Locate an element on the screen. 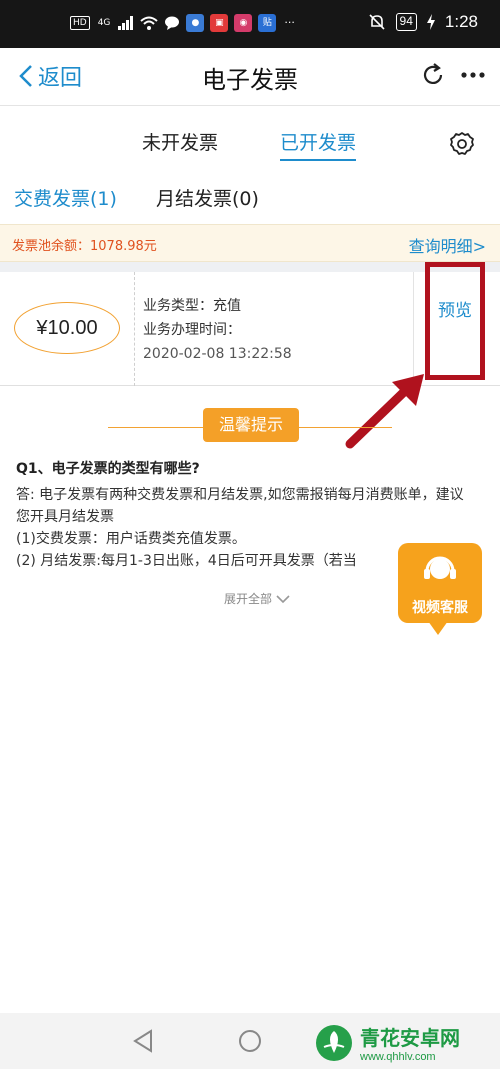 This screenshot has width=500, height=1069. app-icon: 贴 is located at coordinates (267, 23).